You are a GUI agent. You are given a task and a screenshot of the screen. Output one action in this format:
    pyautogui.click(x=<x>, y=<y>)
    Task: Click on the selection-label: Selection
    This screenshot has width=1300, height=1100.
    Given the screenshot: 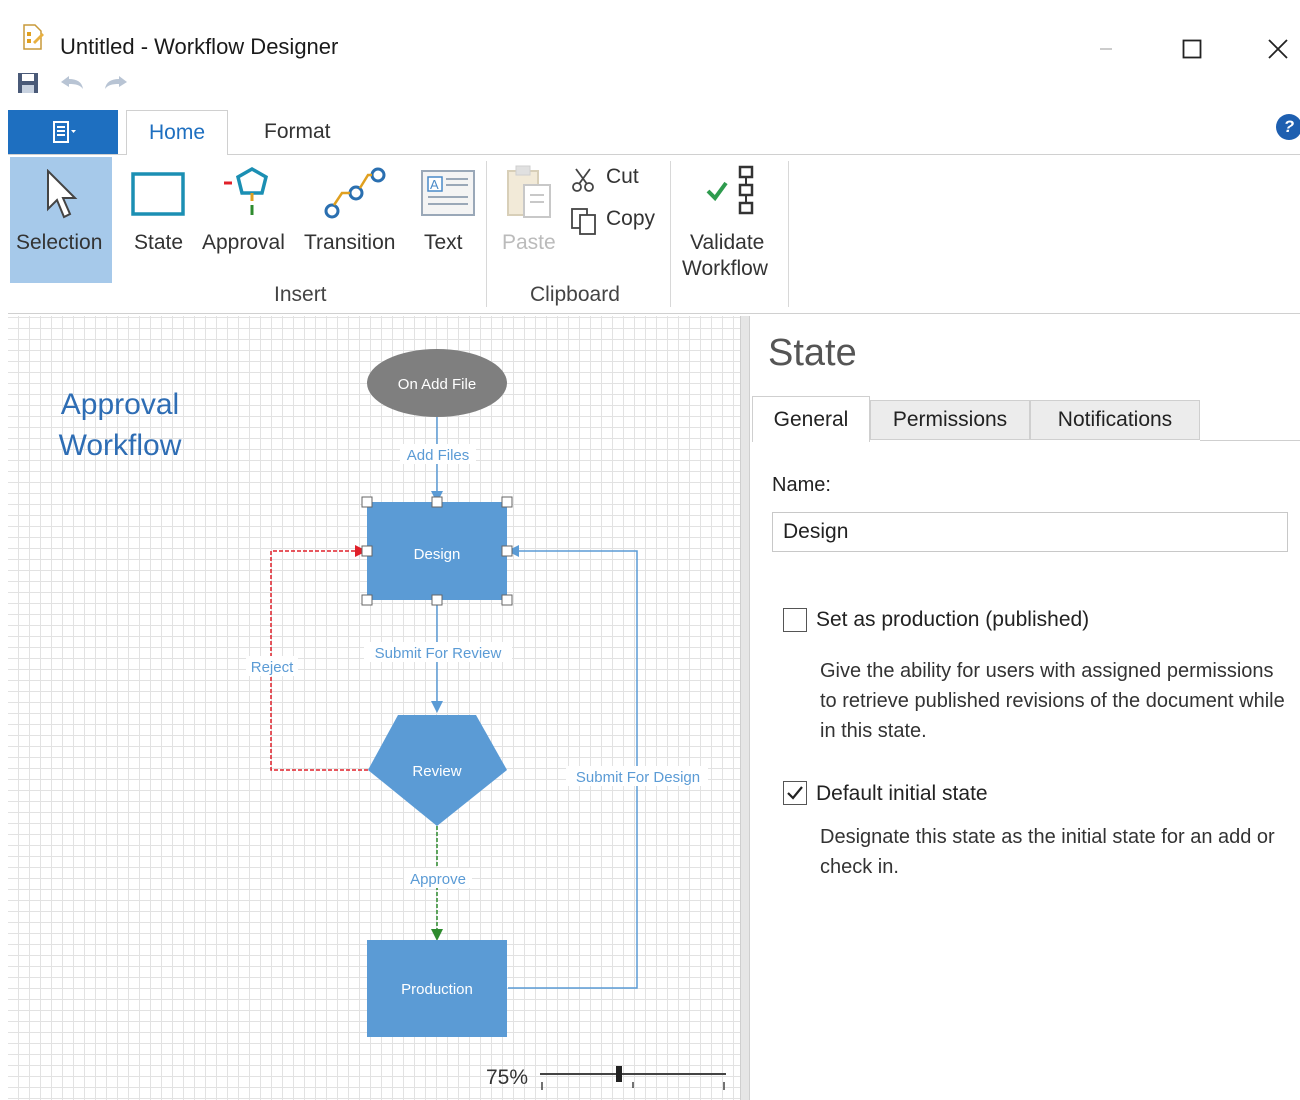 What is the action you would take?
    pyautogui.click(x=59, y=242)
    